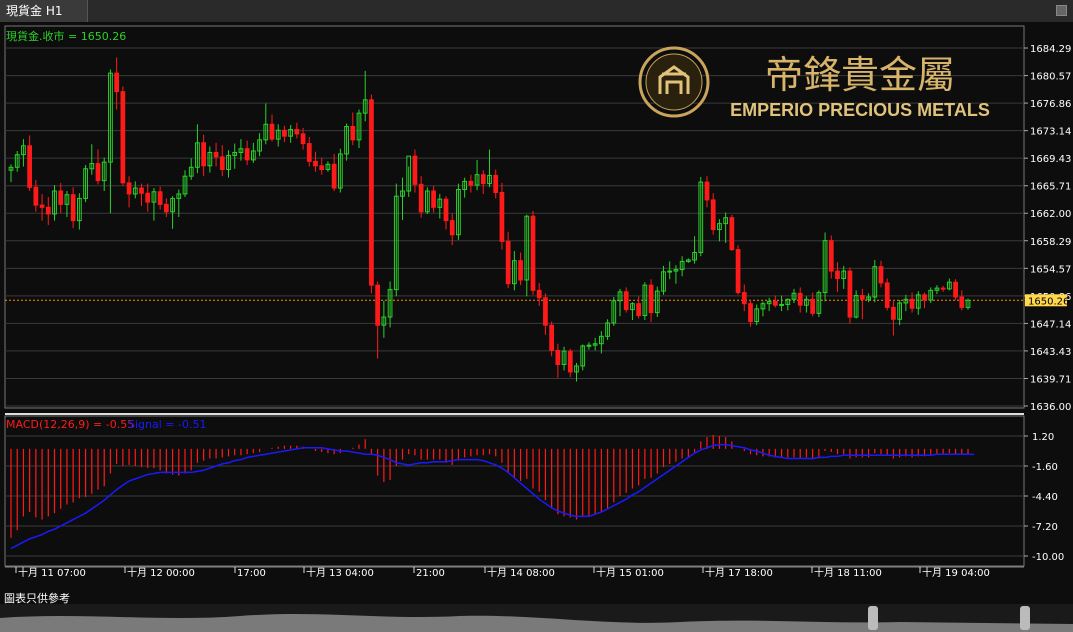  Describe the element at coordinates (70, 424) in the screenshot. I see `macd-label: MACD(12,26,9) = -0.55` at that location.